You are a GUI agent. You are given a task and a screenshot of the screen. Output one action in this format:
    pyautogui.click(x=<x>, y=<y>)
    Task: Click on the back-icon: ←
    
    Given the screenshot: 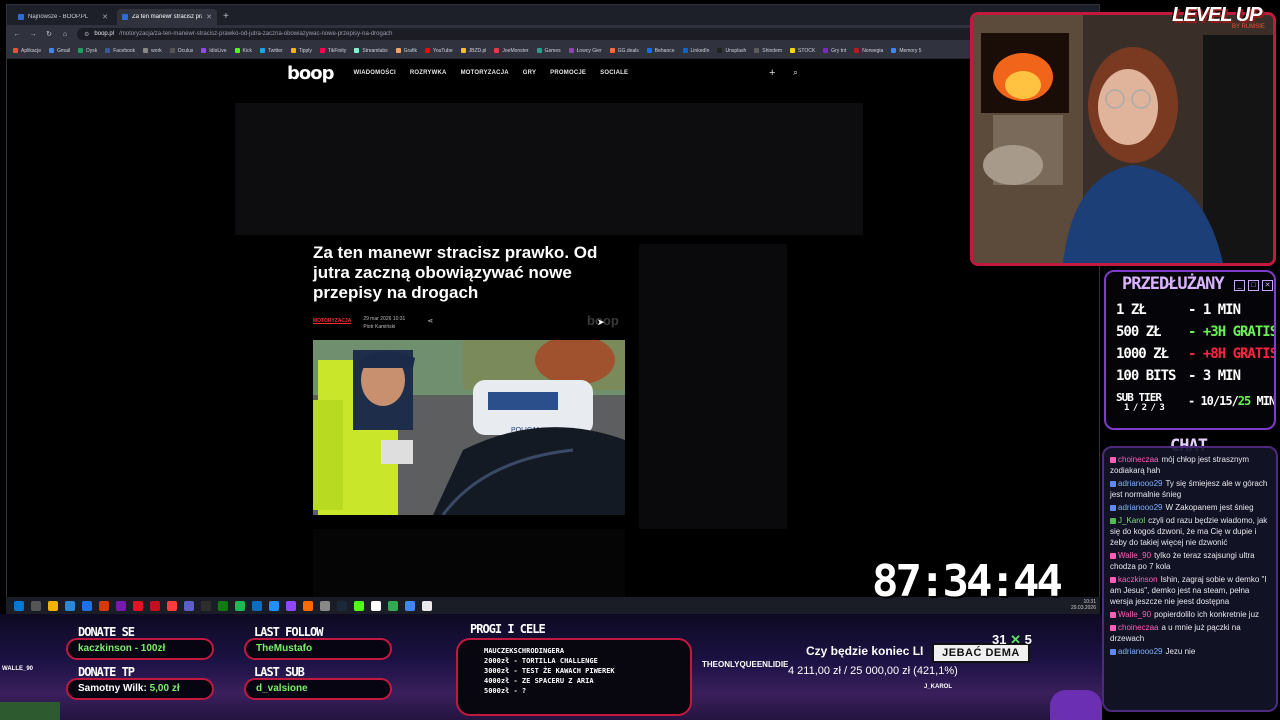 What is the action you would take?
    pyautogui.click(x=17, y=34)
    